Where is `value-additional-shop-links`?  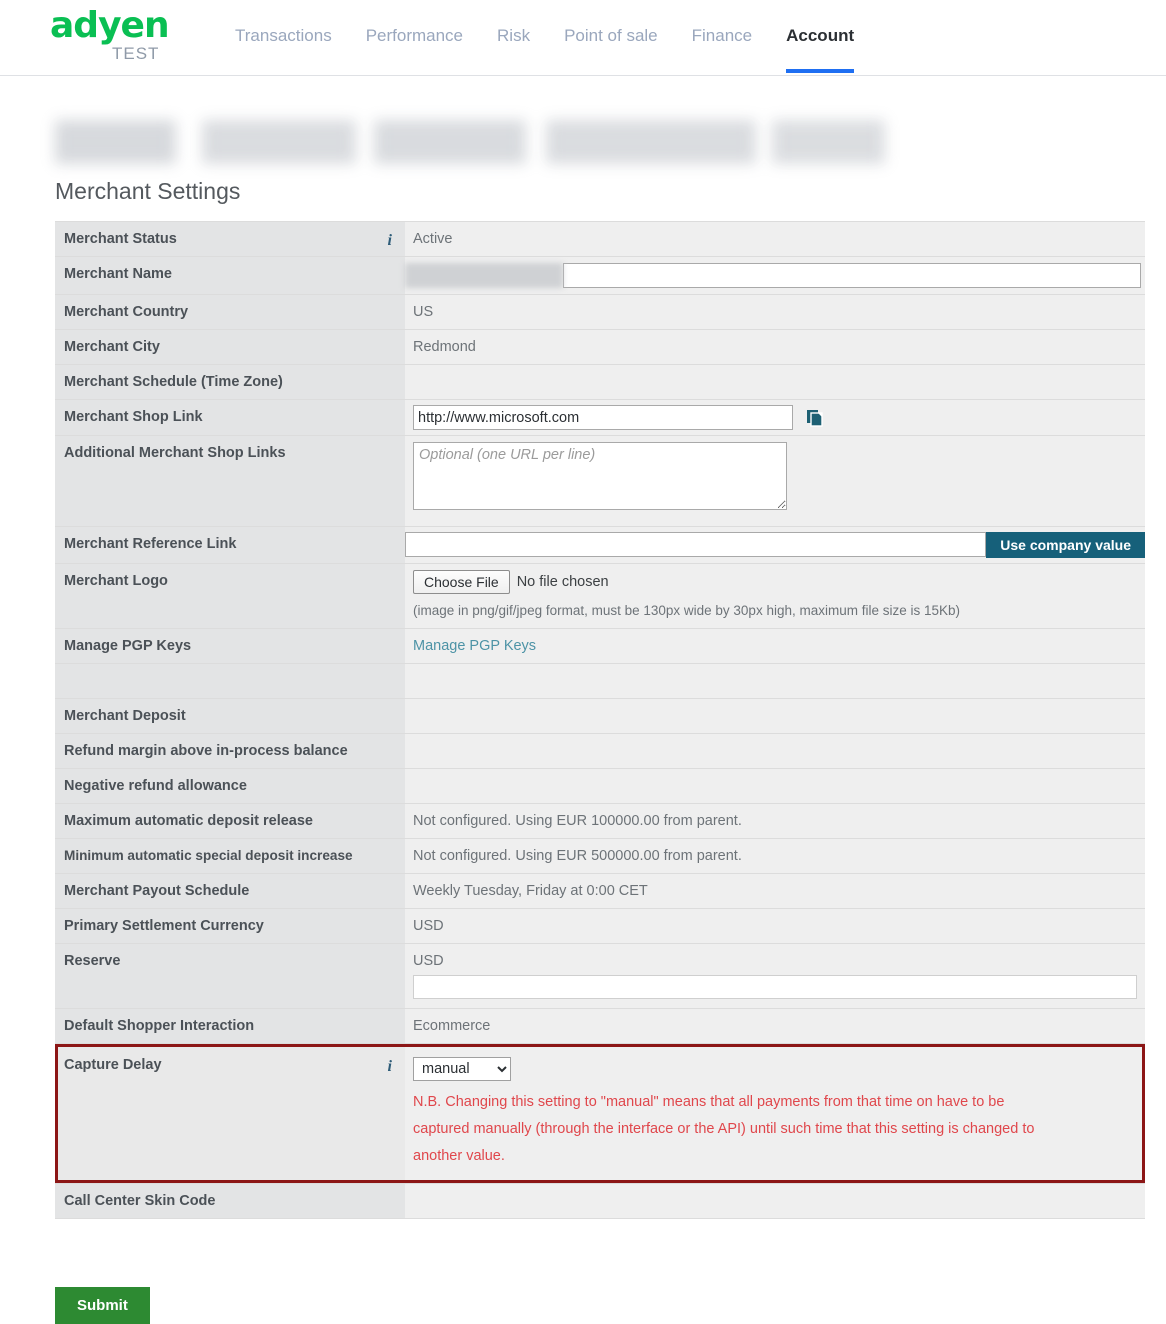 value-additional-shop-links is located at coordinates (775, 481).